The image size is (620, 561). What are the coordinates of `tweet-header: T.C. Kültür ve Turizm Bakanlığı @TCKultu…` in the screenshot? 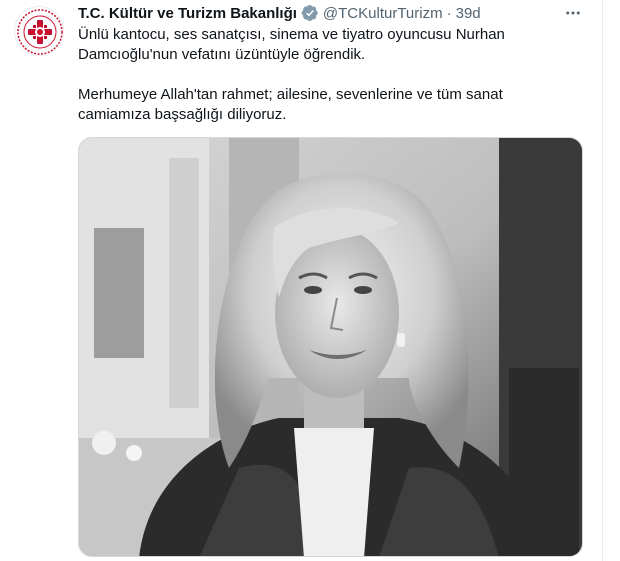 It's located at (279, 13).